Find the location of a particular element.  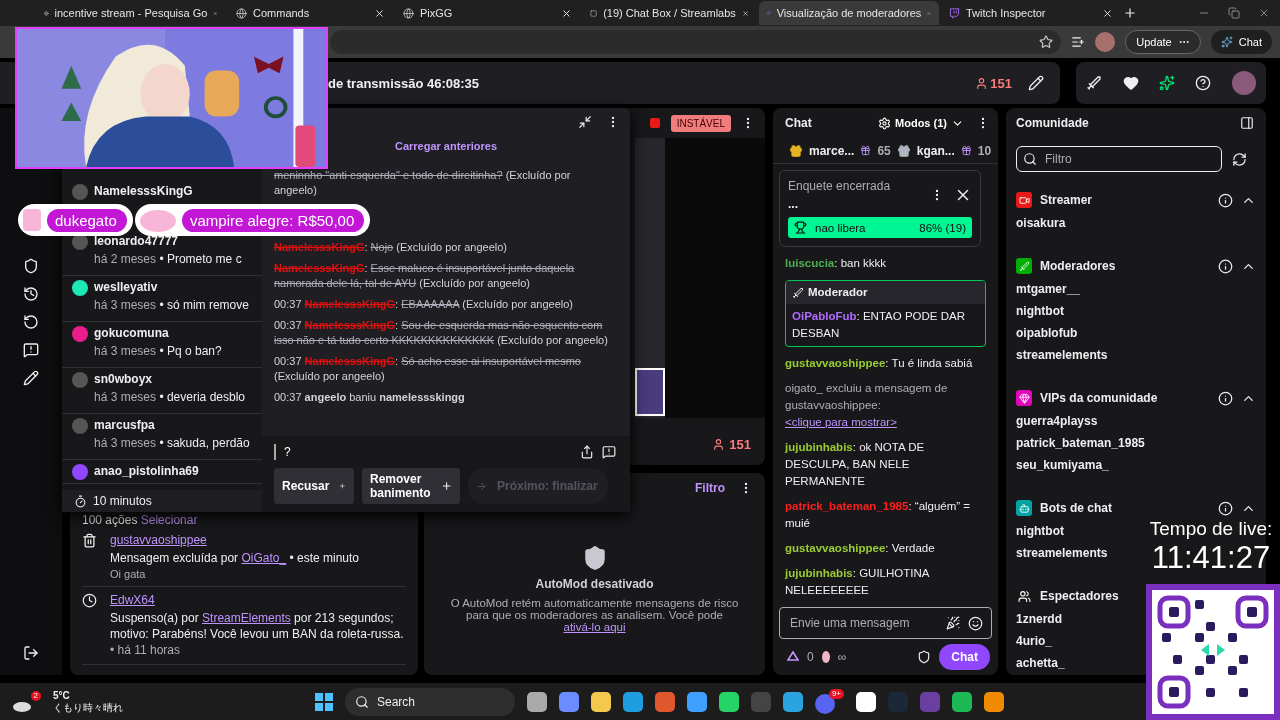

filter-field: Filtro is located at coordinates (1128, 159).